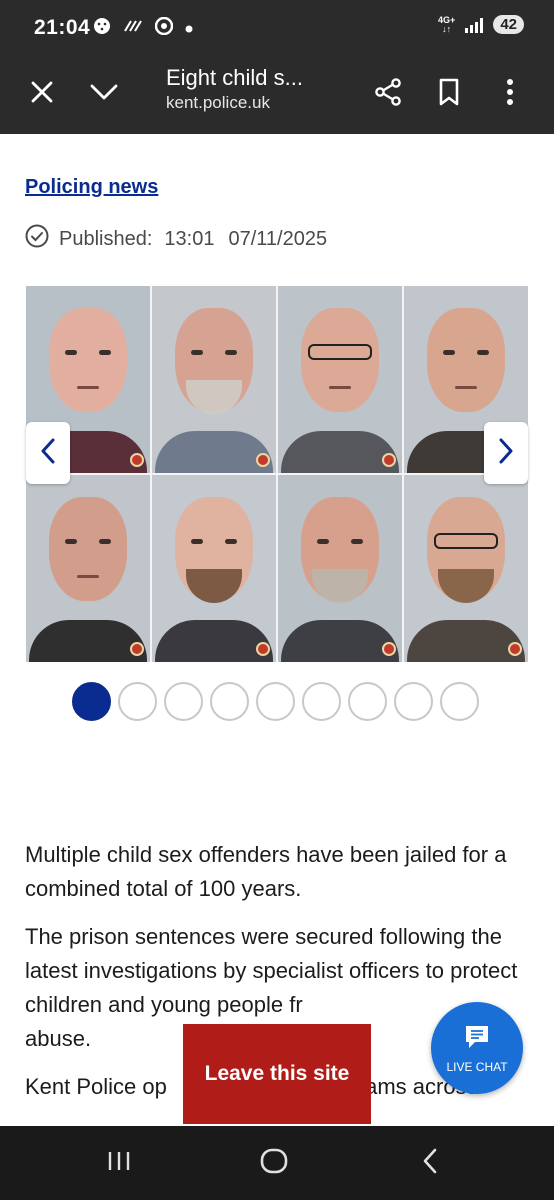 The height and width of the screenshot is (1200, 554). Describe the element at coordinates (102, 29) in the screenshot. I see `notification-icon` at that location.